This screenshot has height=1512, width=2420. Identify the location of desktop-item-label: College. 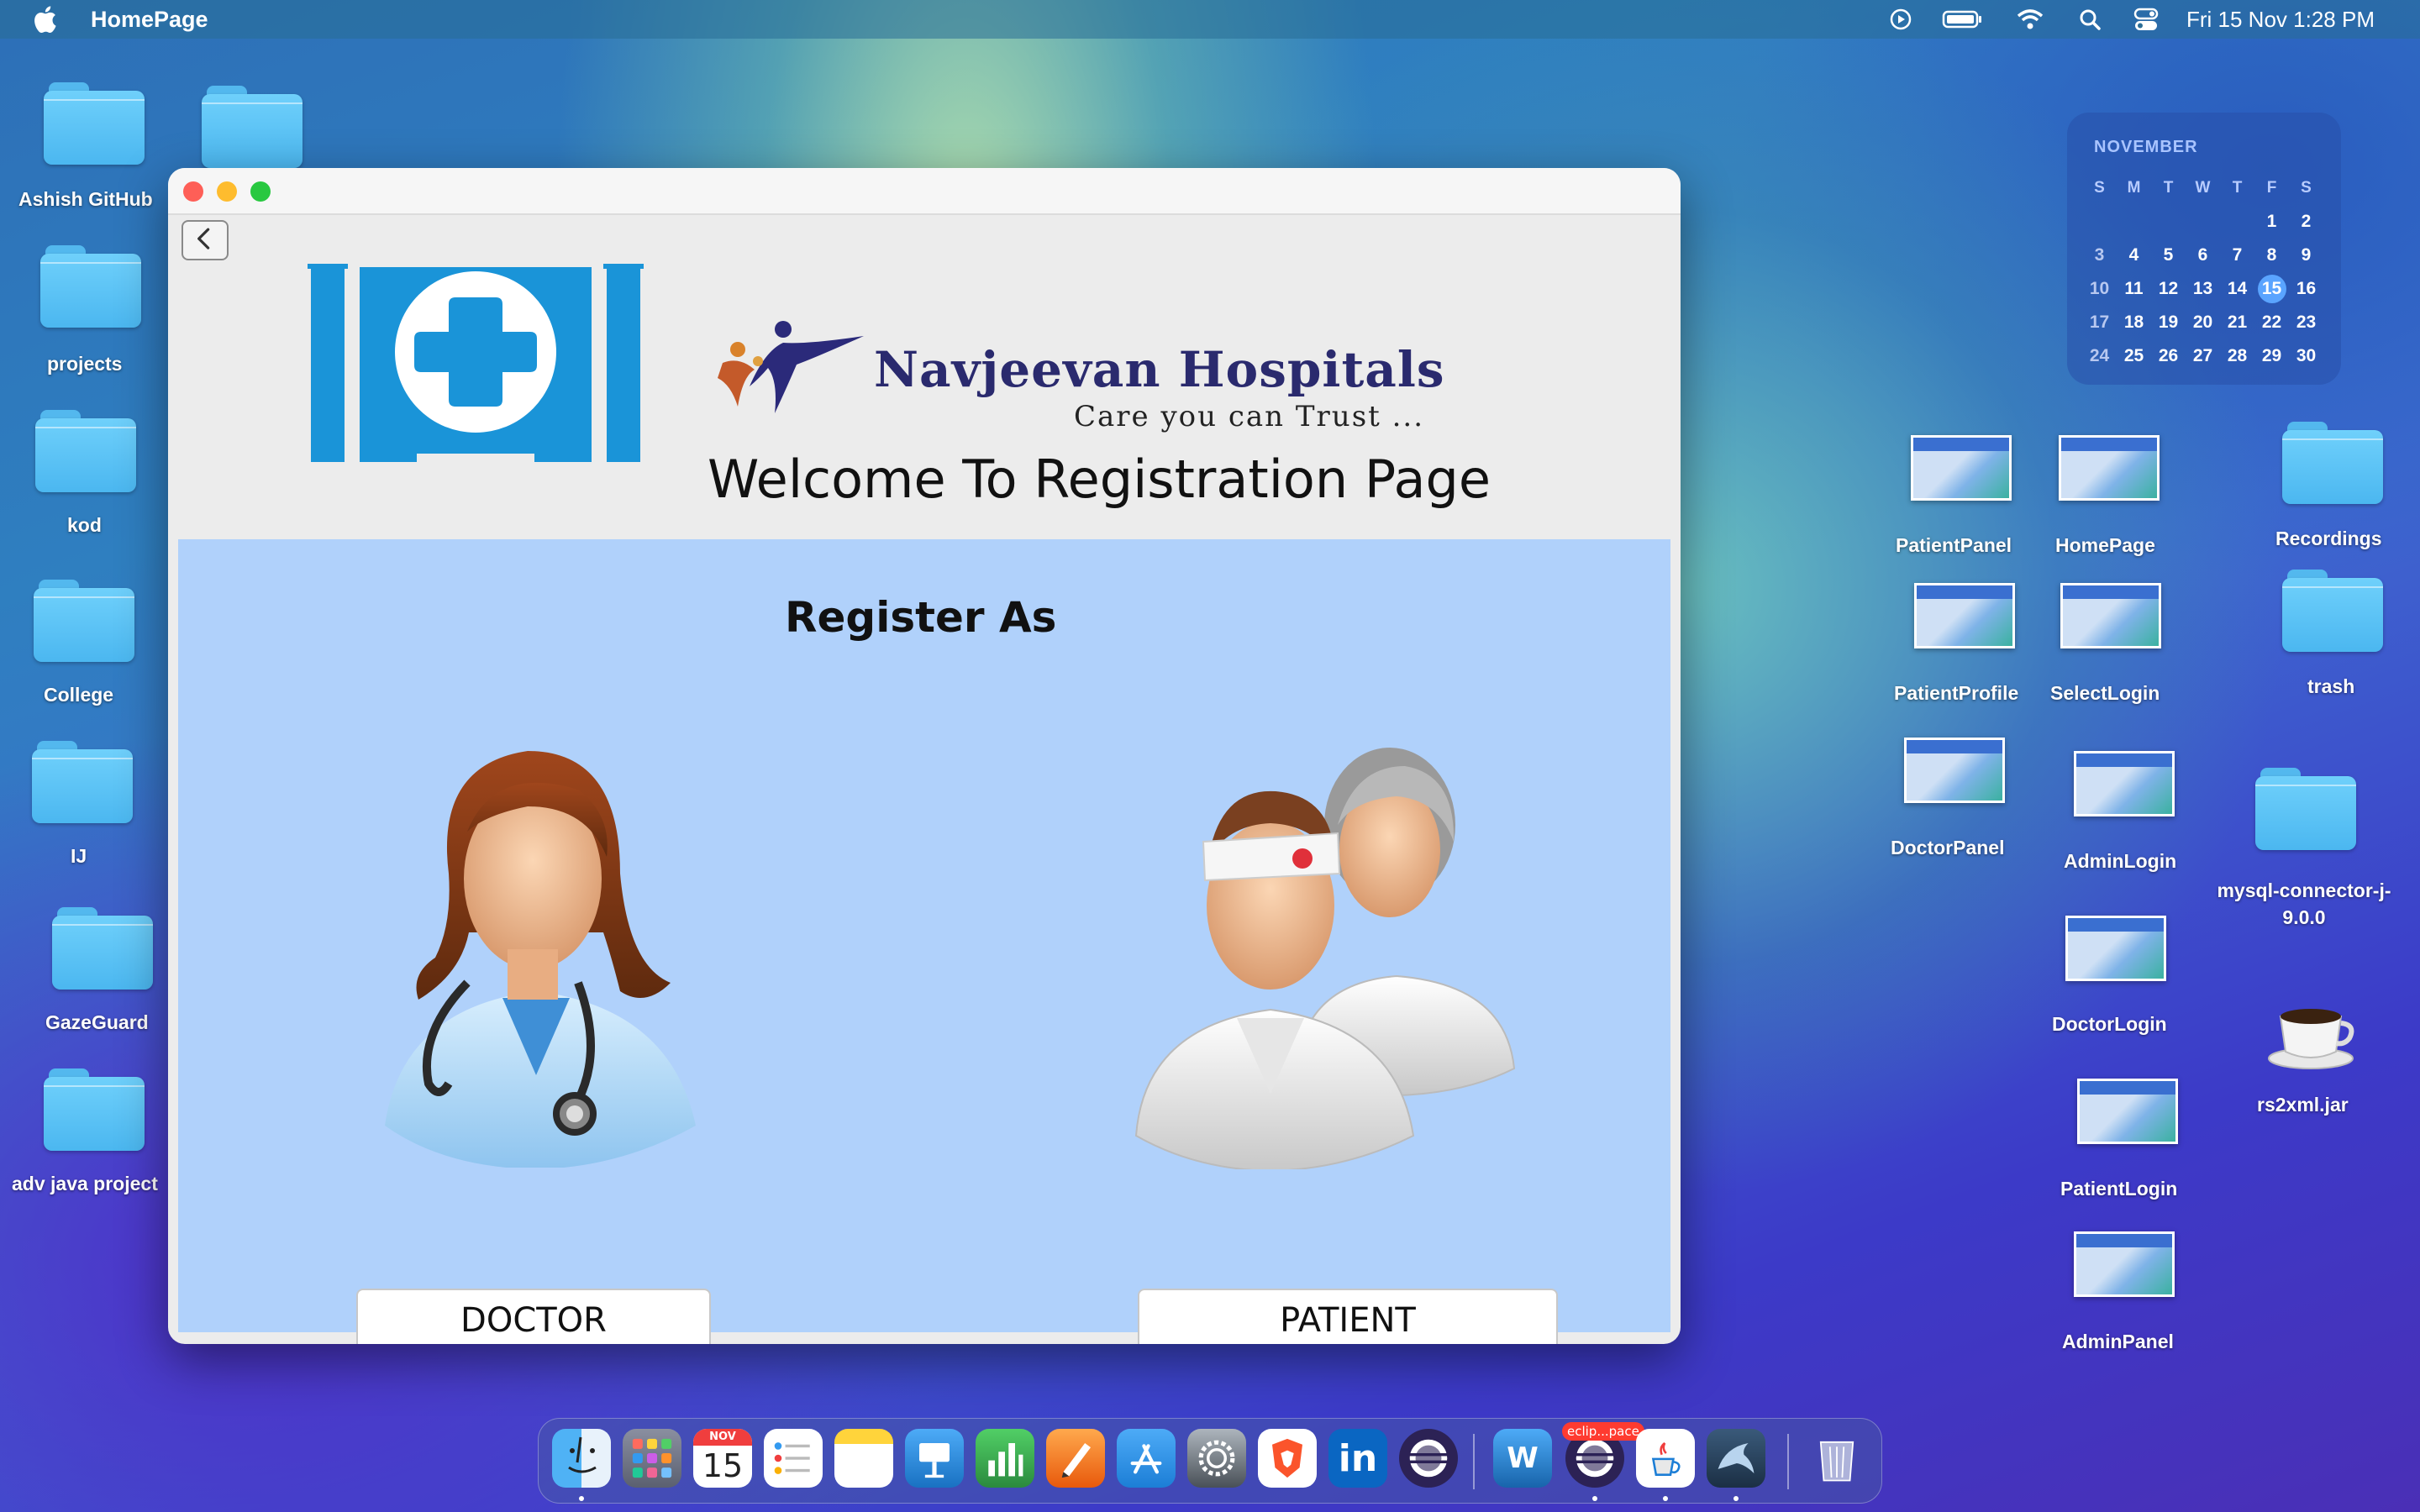
(79, 695).